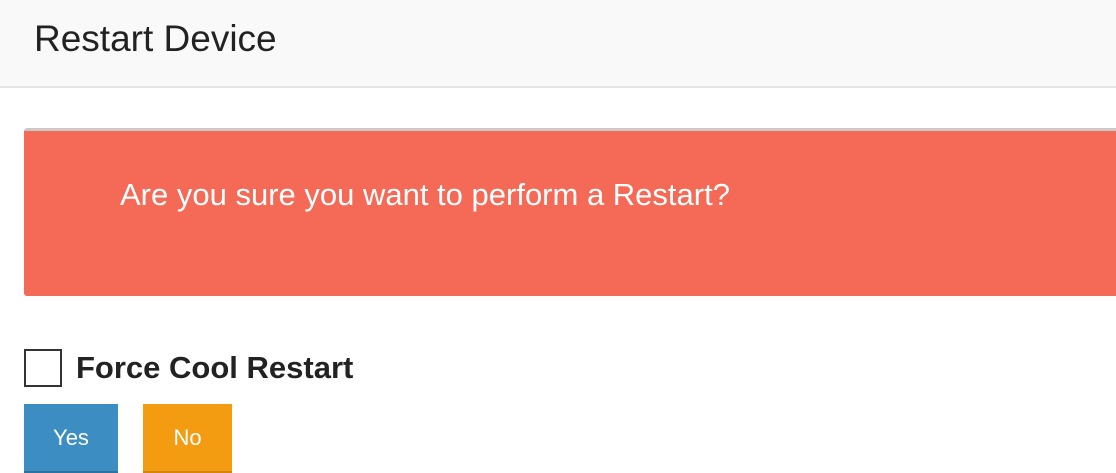 This screenshot has width=1116, height=473. I want to click on no-button: No, so click(187, 438).